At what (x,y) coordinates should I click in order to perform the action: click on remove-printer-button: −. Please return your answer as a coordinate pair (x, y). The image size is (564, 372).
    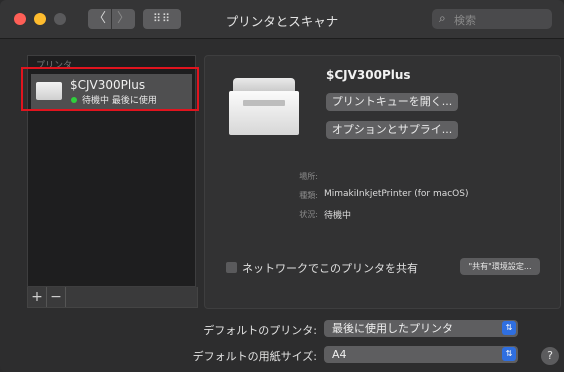
    Looking at the image, I should click on (56, 297).